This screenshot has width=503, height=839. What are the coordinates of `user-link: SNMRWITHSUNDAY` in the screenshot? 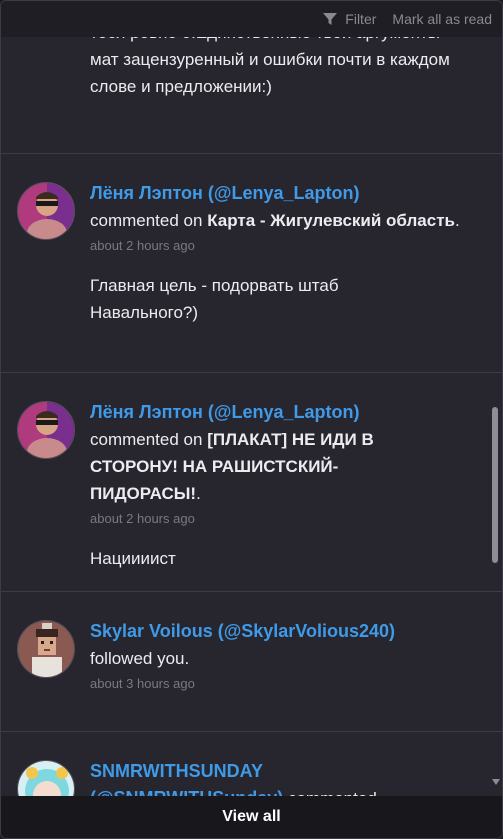 It's located at (290, 771).